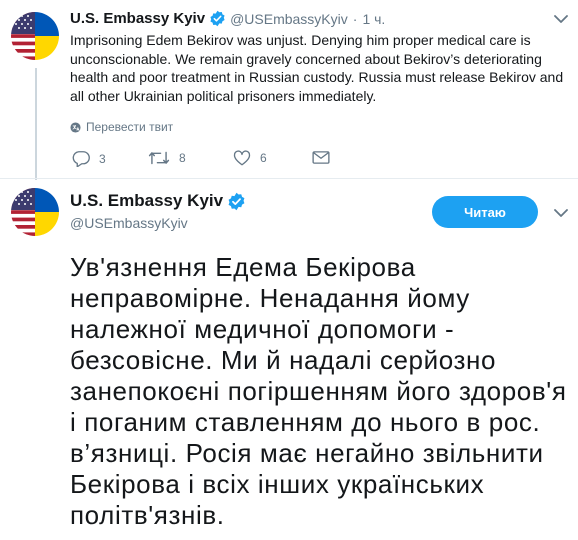  I want to click on reply-icon, so click(81, 159).